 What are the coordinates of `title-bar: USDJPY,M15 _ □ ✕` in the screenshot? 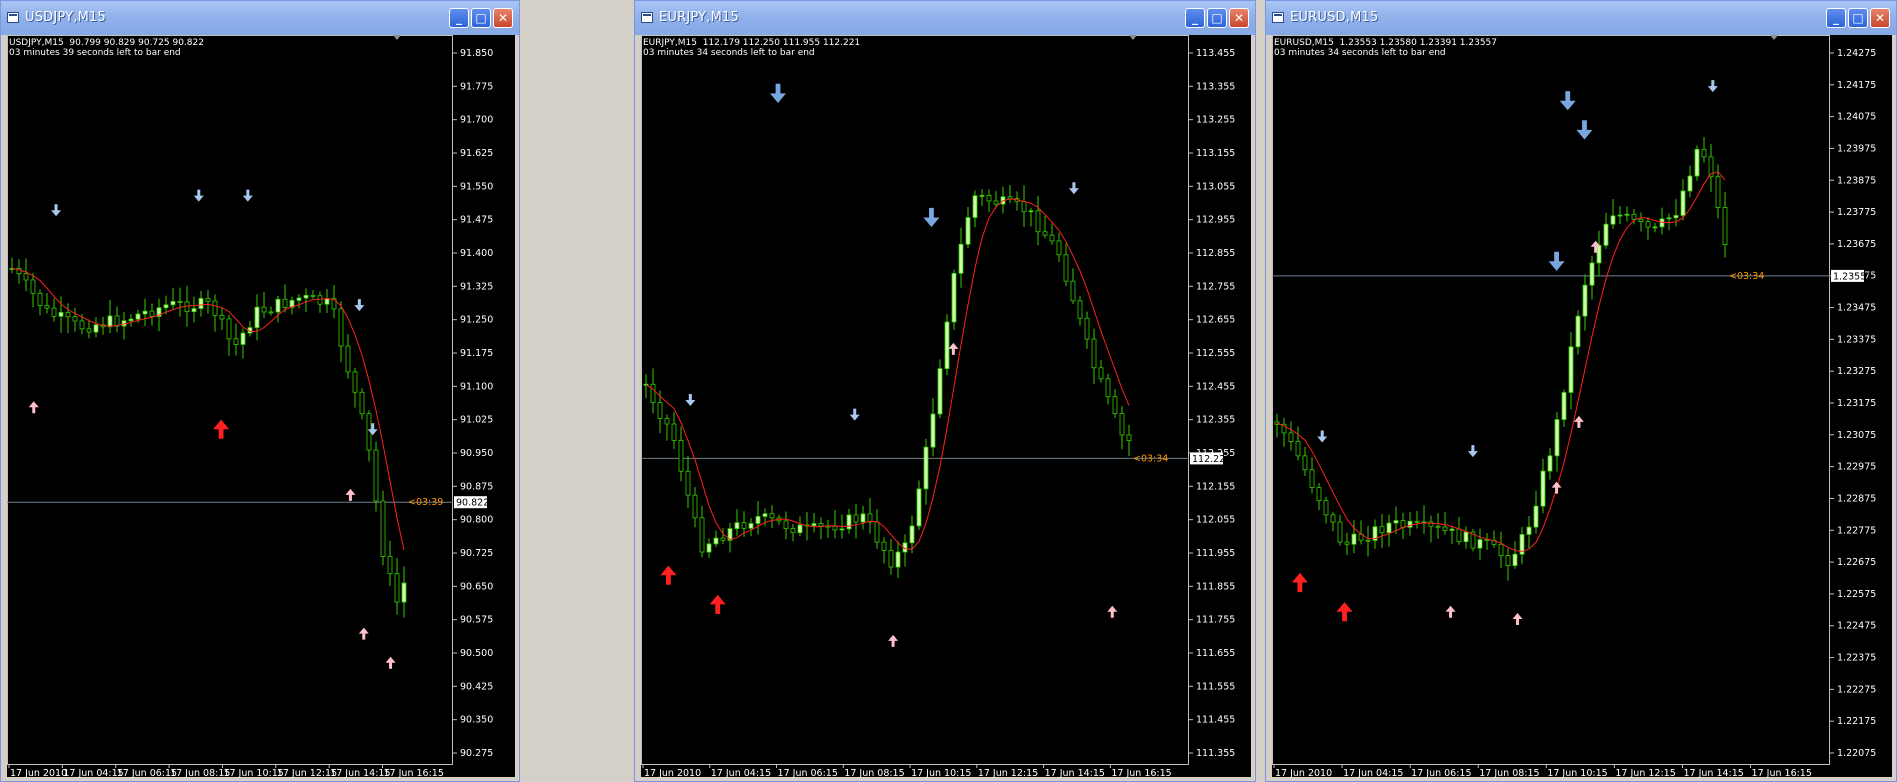 It's located at (260, 18).